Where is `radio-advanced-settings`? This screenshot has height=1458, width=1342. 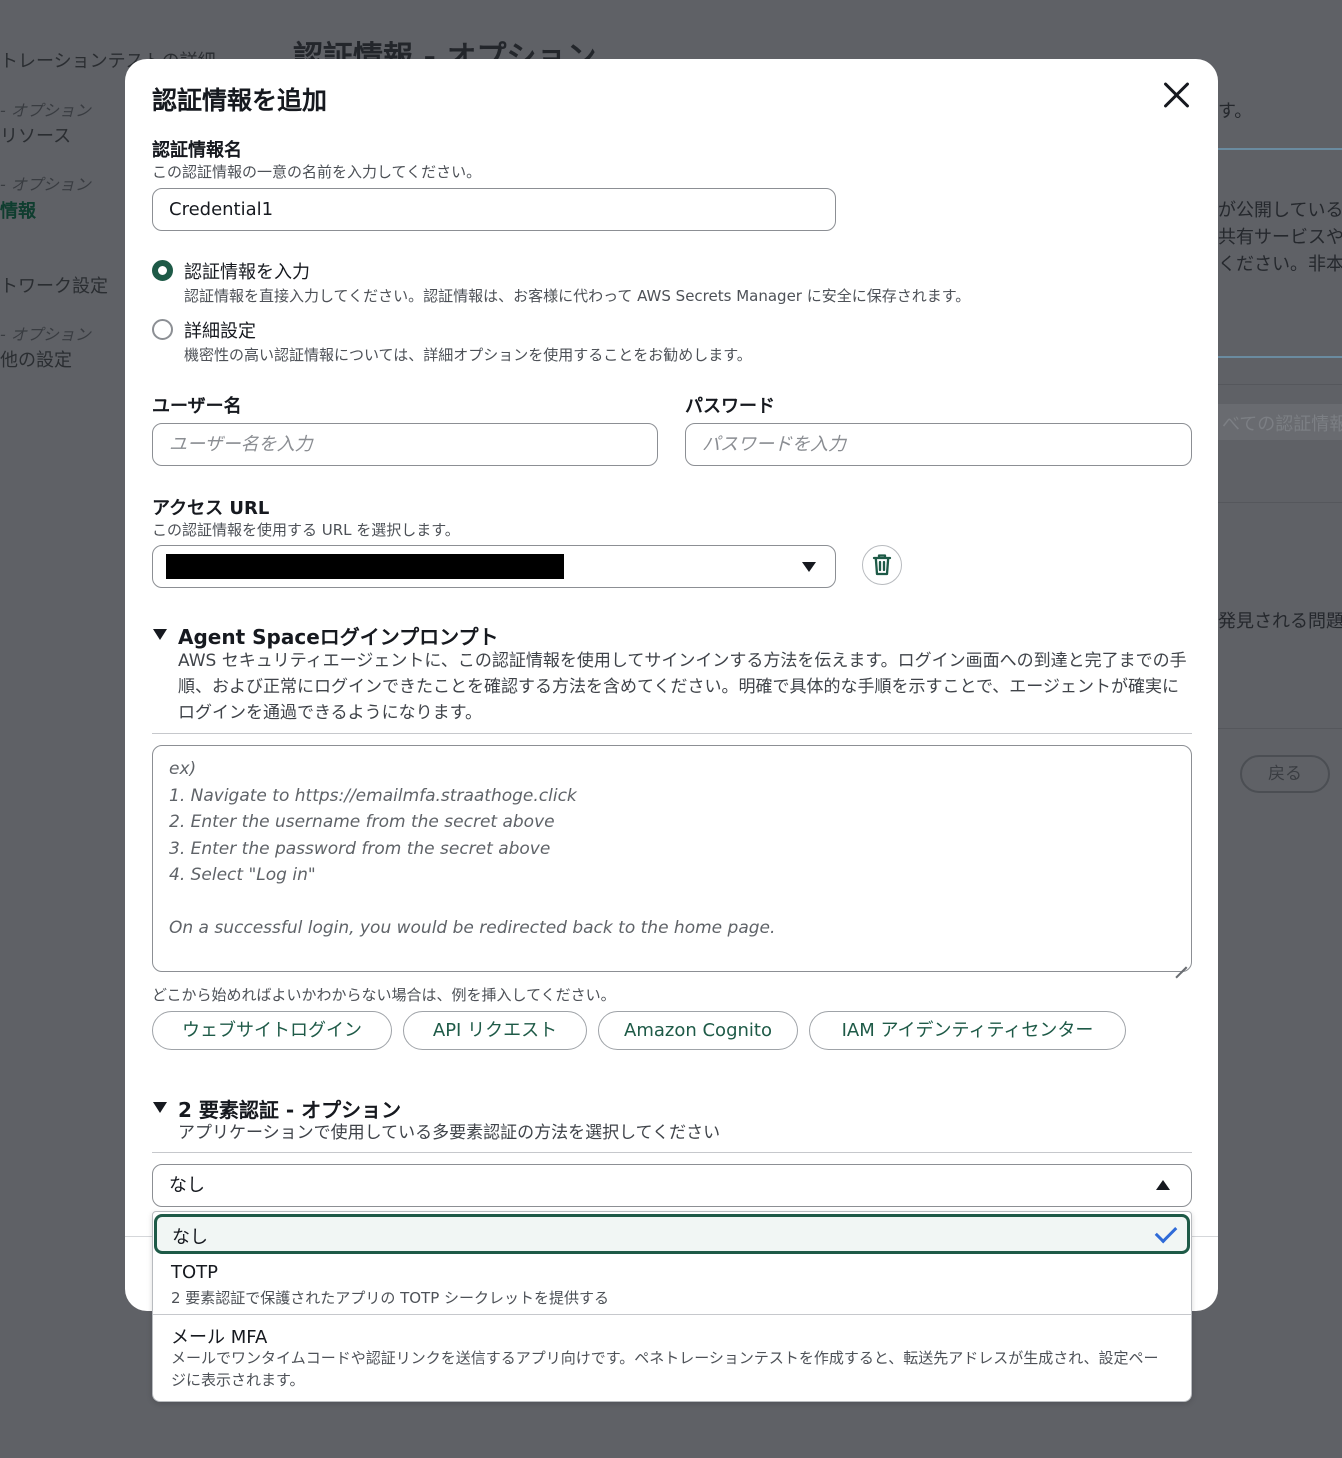 radio-advanced-settings is located at coordinates (162, 329).